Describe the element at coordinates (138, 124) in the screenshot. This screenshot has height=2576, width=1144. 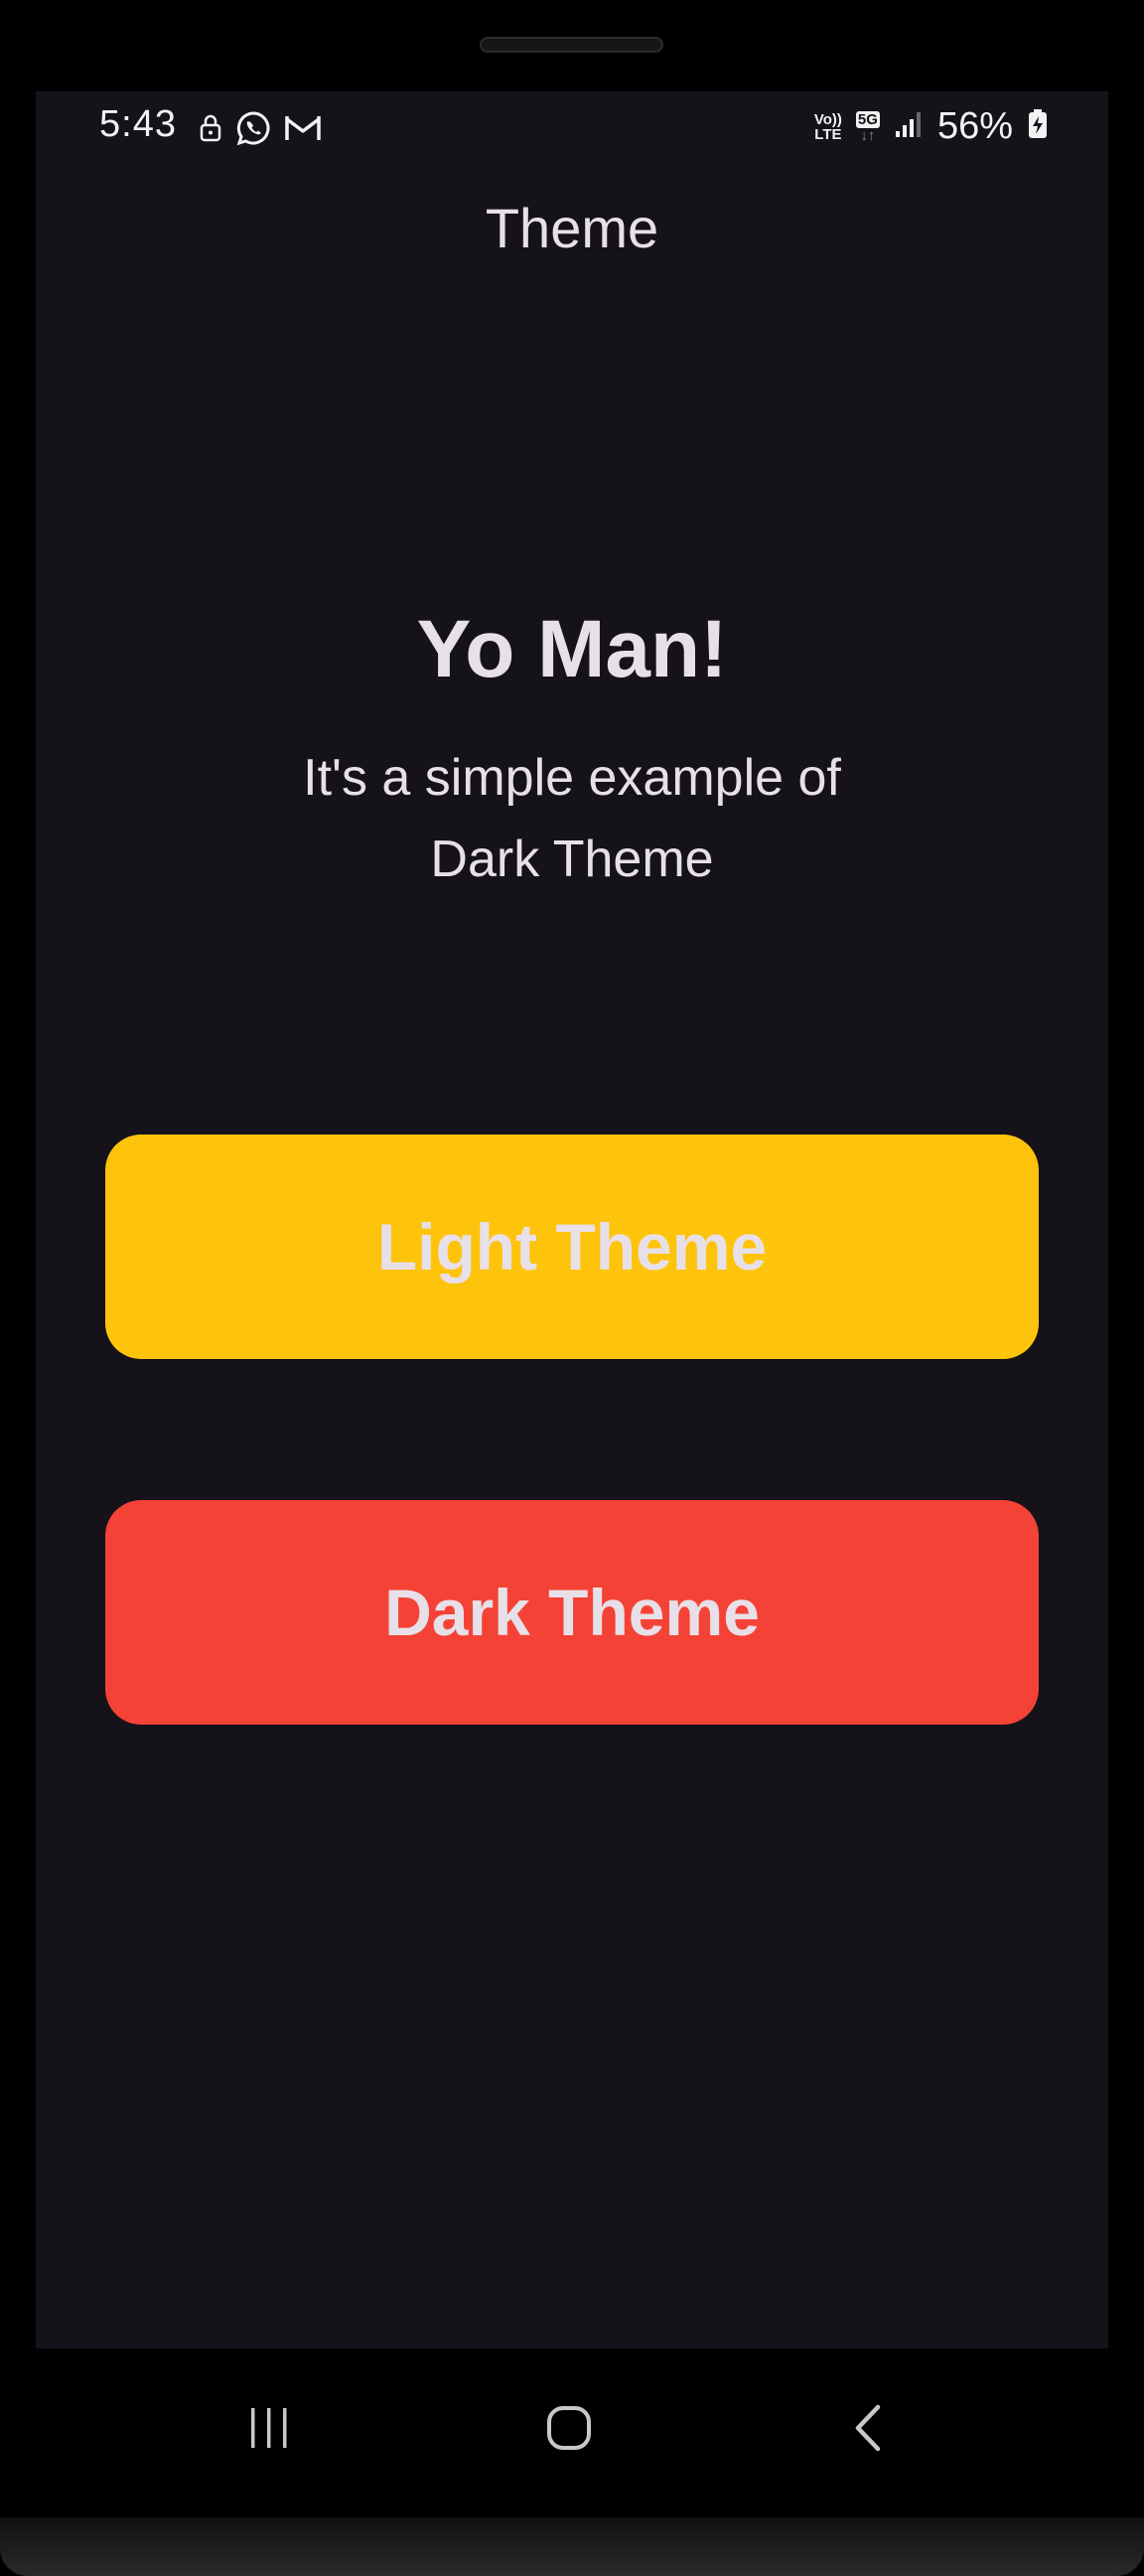
I see `status-time: 5:43` at that location.